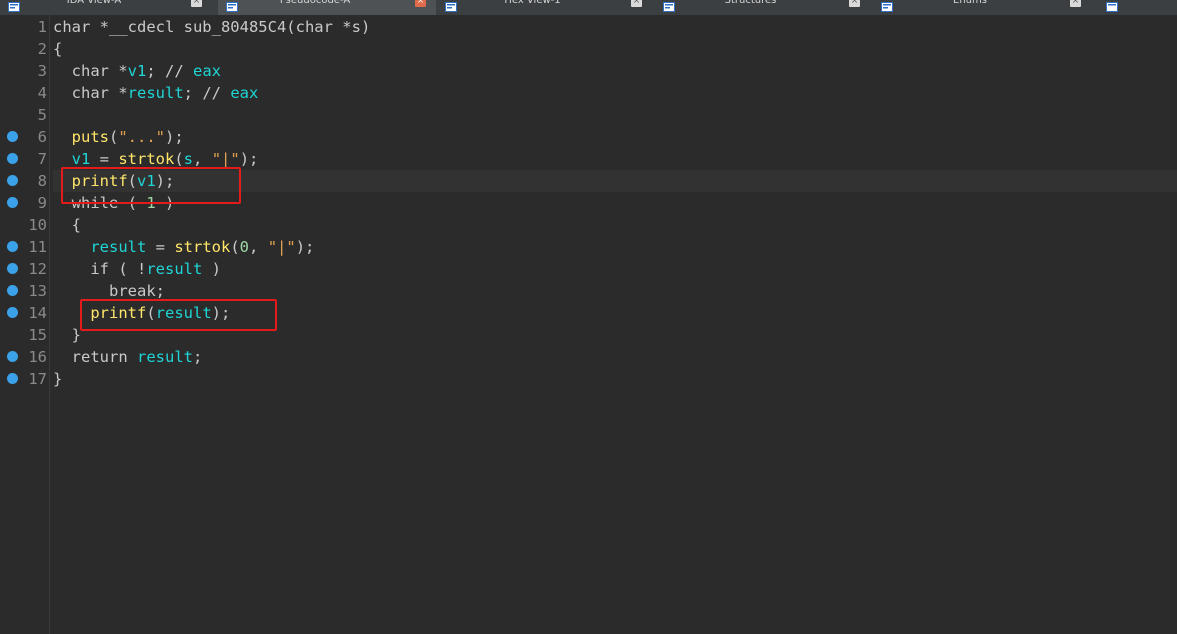 The width and height of the screenshot is (1177, 634). Describe the element at coordinates (198, 357) in the screenshot. I see `code-token: ;` at that location.